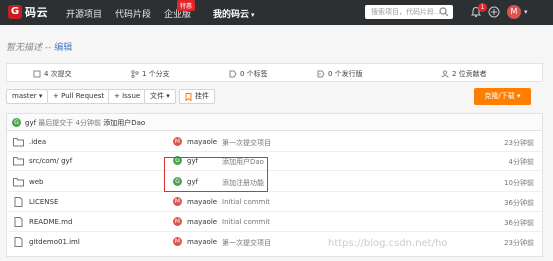 Image resolution: width=553 pixels, height=261 pixels. What do you see at coordinates (15, 12) in the screenshot?
I see `logo-mark: G` at bounding box center [15, 12].